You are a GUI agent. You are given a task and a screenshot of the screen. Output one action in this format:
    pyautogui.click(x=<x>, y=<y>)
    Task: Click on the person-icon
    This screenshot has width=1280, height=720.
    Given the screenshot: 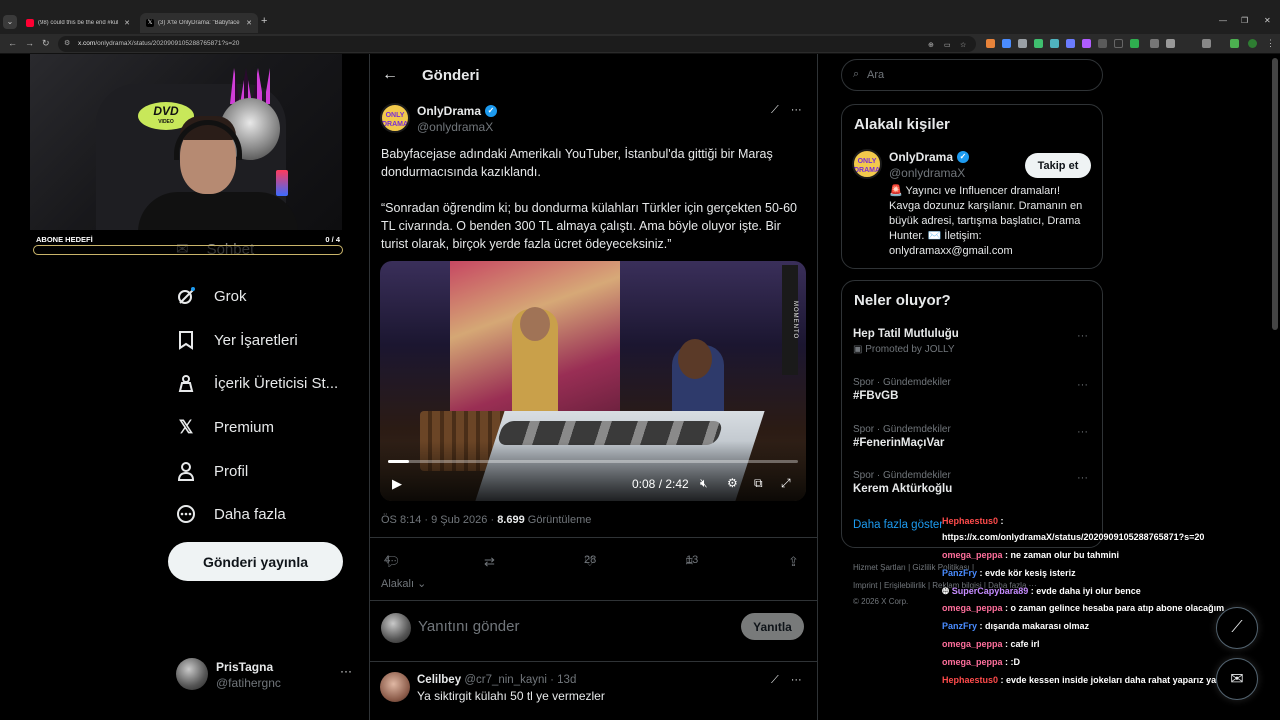 What is the action you would take?
    pyautogui.click(x=186, y=471)
    